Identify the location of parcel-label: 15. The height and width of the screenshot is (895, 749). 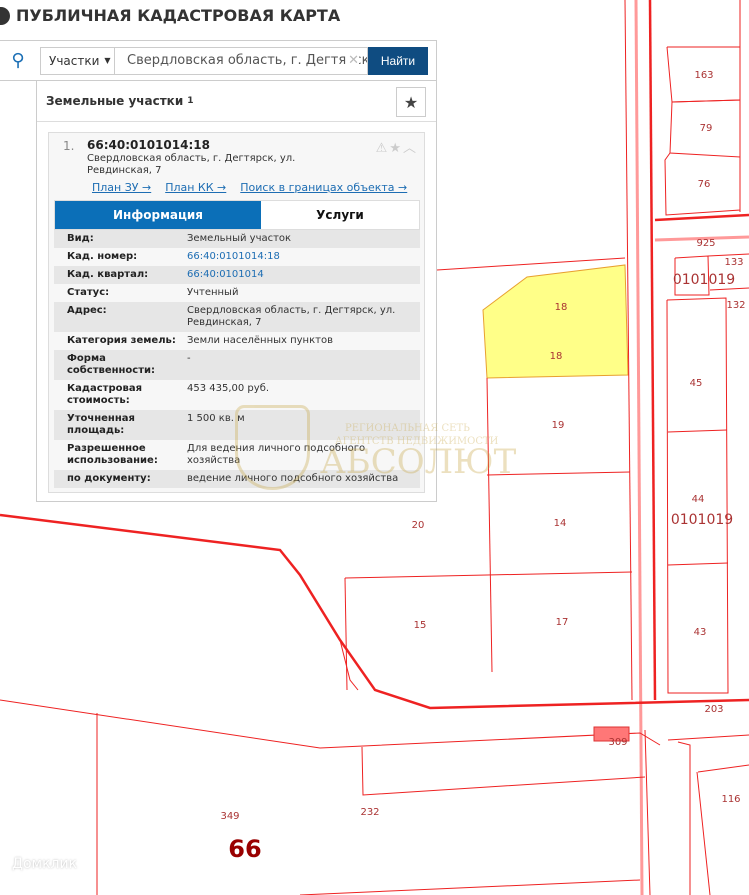
(420, 625).